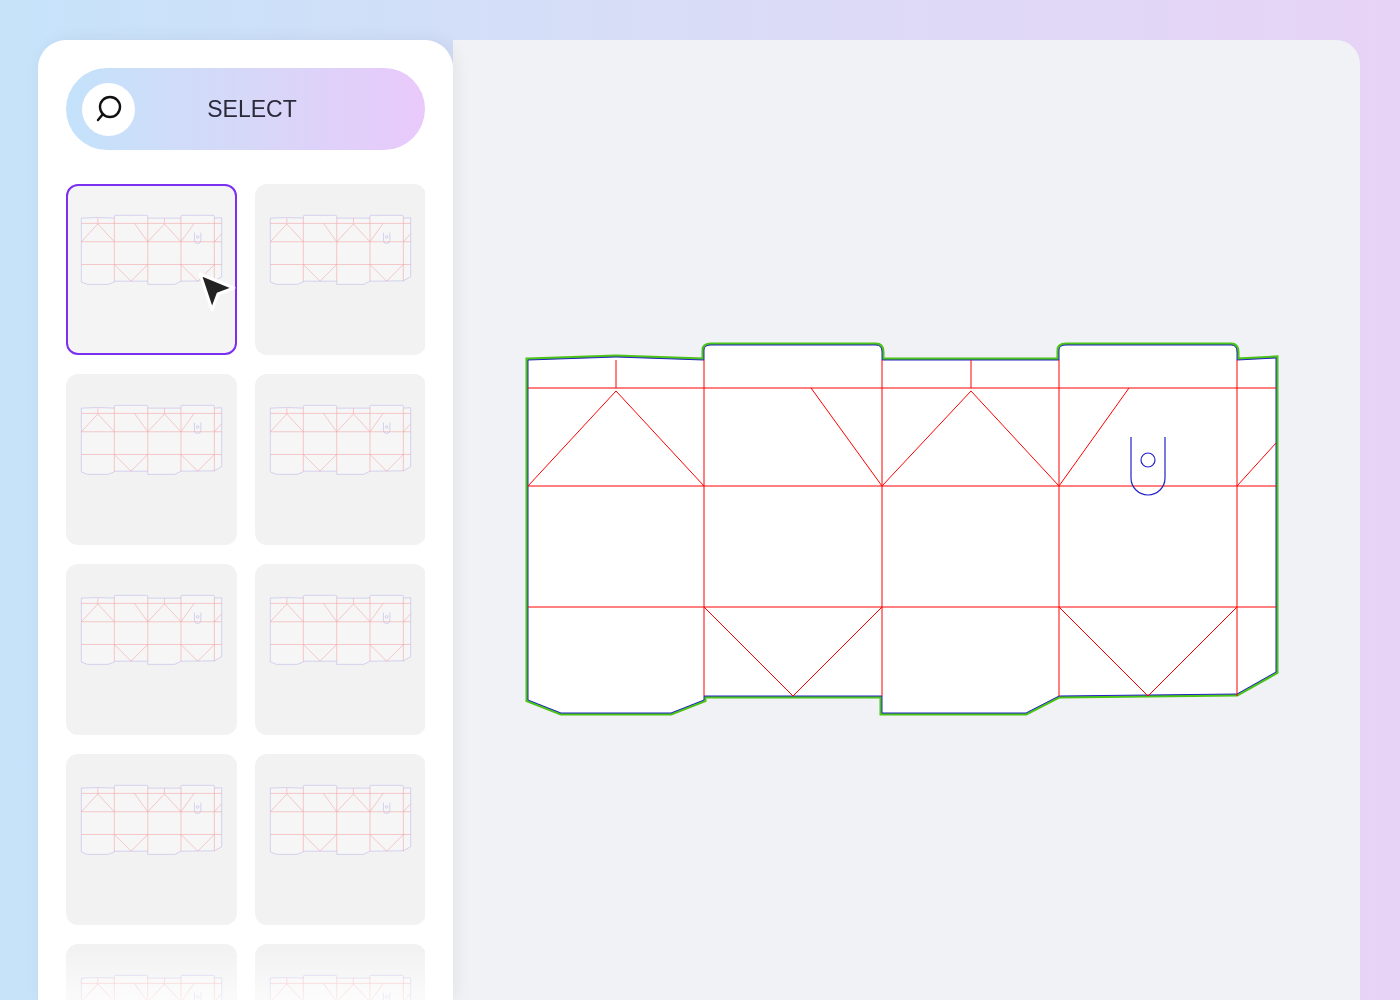 Image resolution: width=1400 pixels, height=1000 pixels. Describe the element at coordinates (108, 109) in the screenshot. I see `search-icon` at that location.